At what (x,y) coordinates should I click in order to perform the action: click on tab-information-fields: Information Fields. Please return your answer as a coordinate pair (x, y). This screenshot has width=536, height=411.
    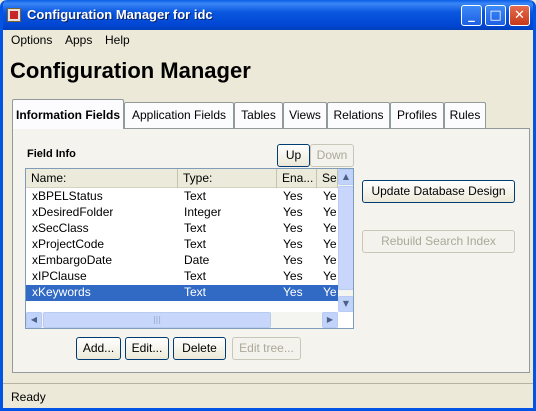
    Looking at the image, I should click on (68, 114).